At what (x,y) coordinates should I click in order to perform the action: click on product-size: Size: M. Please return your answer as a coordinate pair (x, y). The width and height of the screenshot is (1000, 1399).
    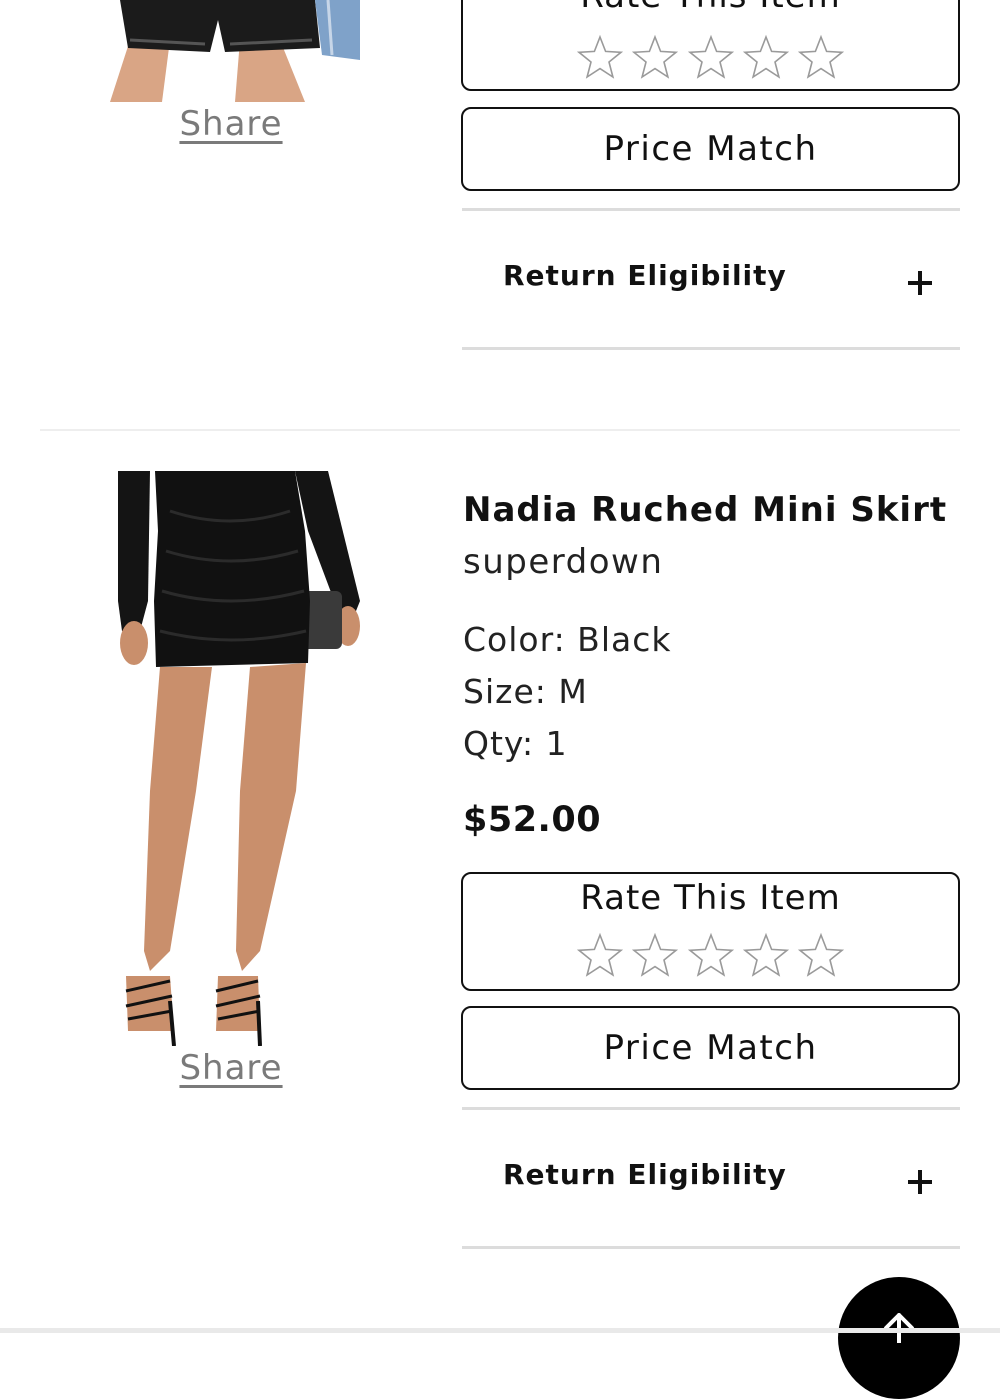
    Looking at the image, I should click on (525, 691).